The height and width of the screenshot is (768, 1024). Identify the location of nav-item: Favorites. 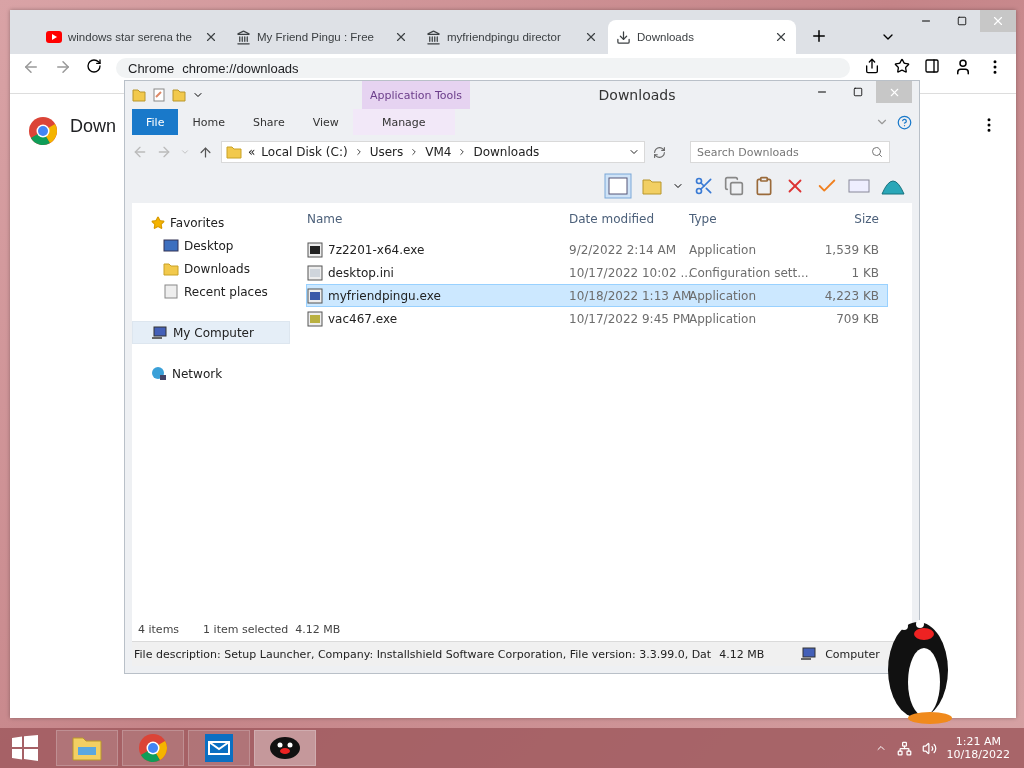
(211, 222).